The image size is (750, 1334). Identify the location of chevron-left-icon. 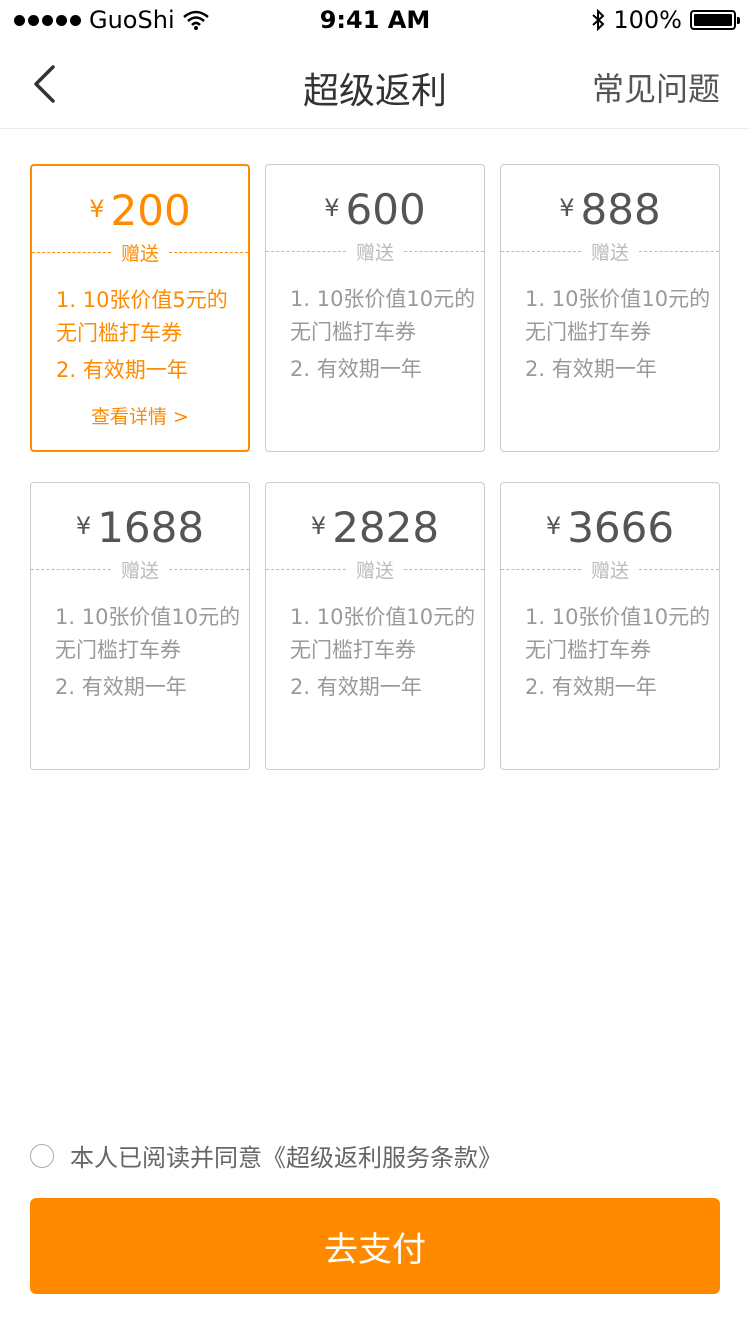
(44, 84).